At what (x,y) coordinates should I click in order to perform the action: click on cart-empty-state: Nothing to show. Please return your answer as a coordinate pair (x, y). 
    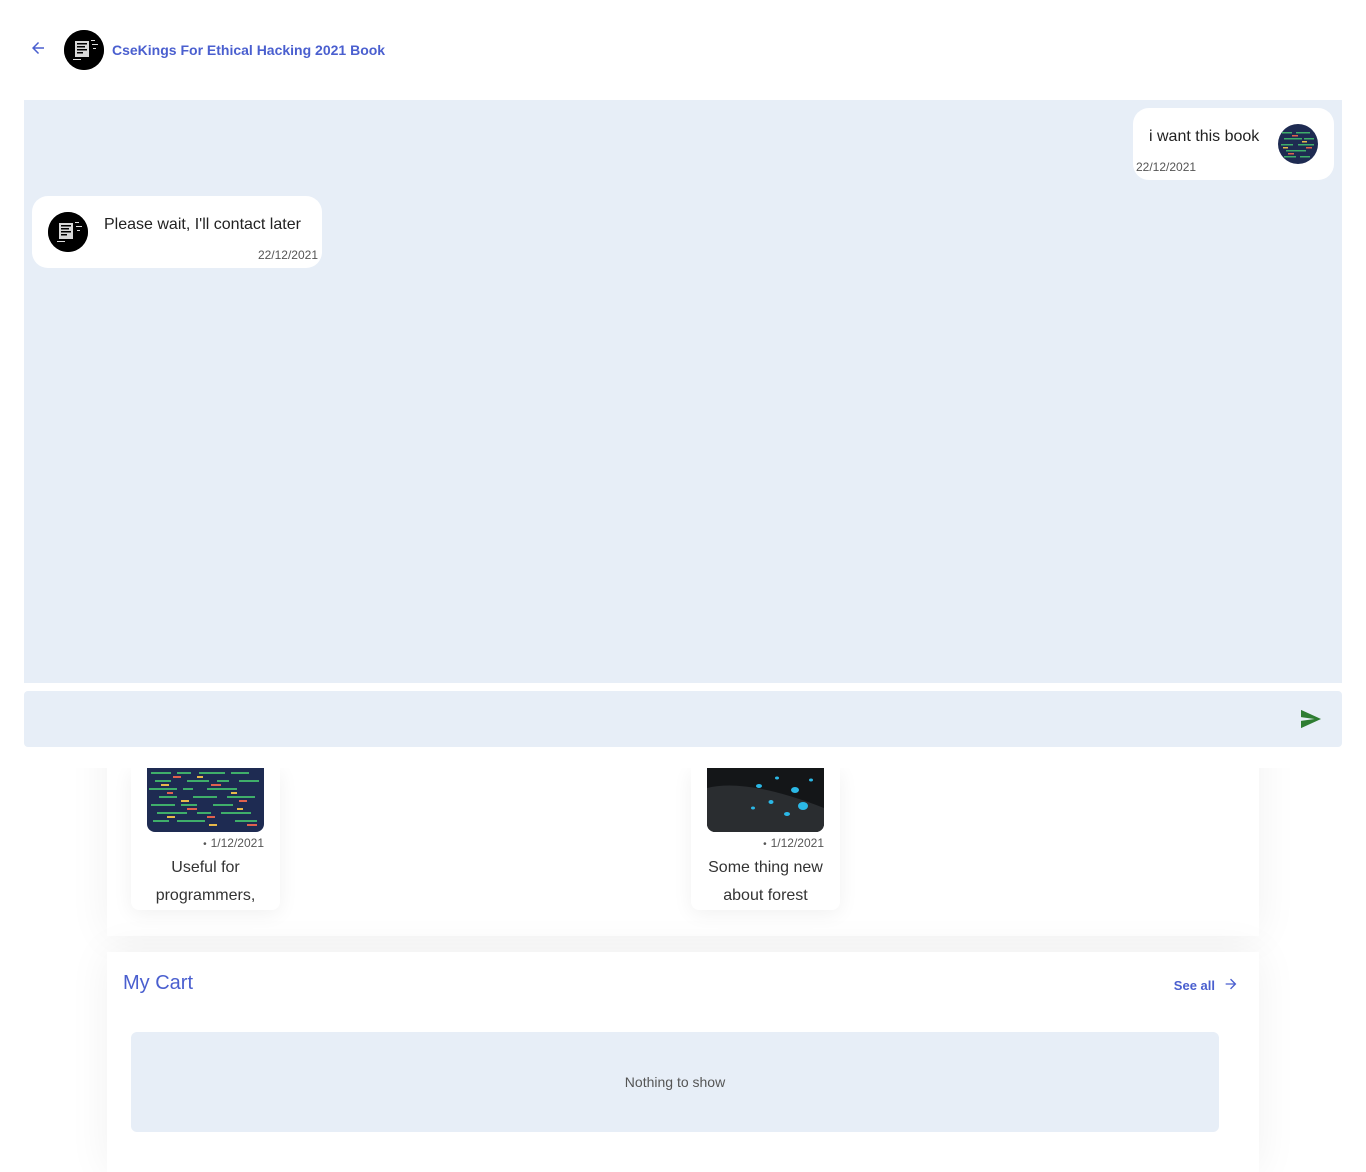
    Looking at the image, I should click on (675, 1082).